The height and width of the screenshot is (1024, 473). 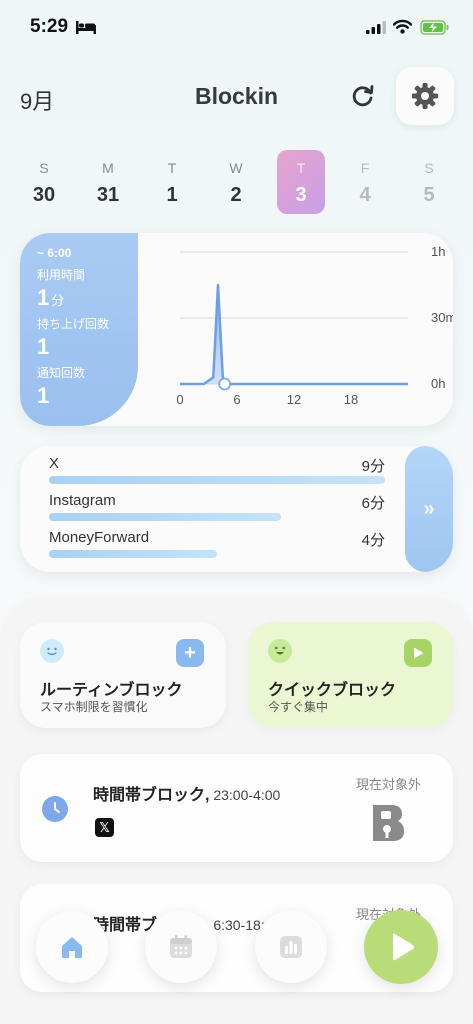 I want to click on app-row-x: X 9分, so click(x=217, y=472).